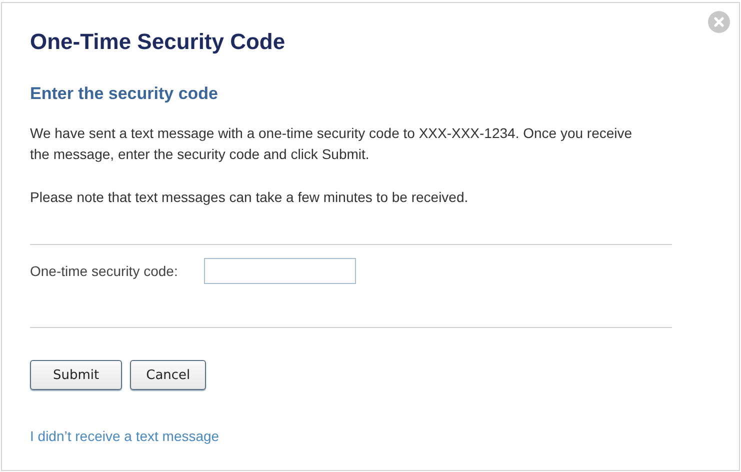  I want to click on resend-link: I didn’t receive a text message, so click(125, 436).